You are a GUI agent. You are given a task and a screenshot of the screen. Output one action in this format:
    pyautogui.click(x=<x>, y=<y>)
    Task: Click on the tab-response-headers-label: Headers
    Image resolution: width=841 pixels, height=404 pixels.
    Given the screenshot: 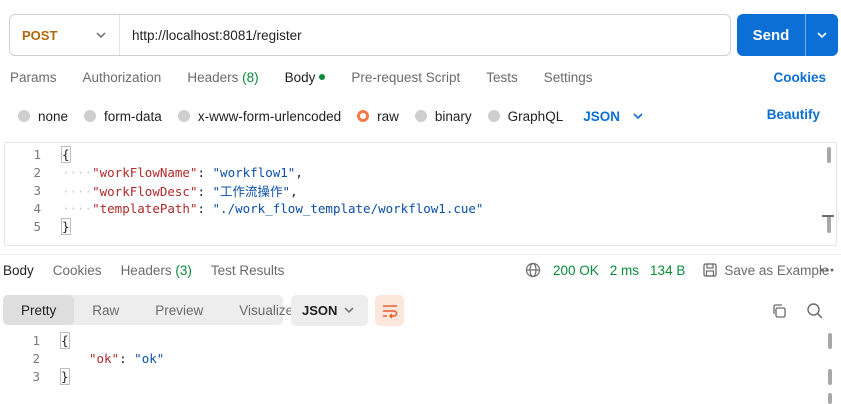 What is the action you would take?
    pyautogui.click(x=146, y=270)
    